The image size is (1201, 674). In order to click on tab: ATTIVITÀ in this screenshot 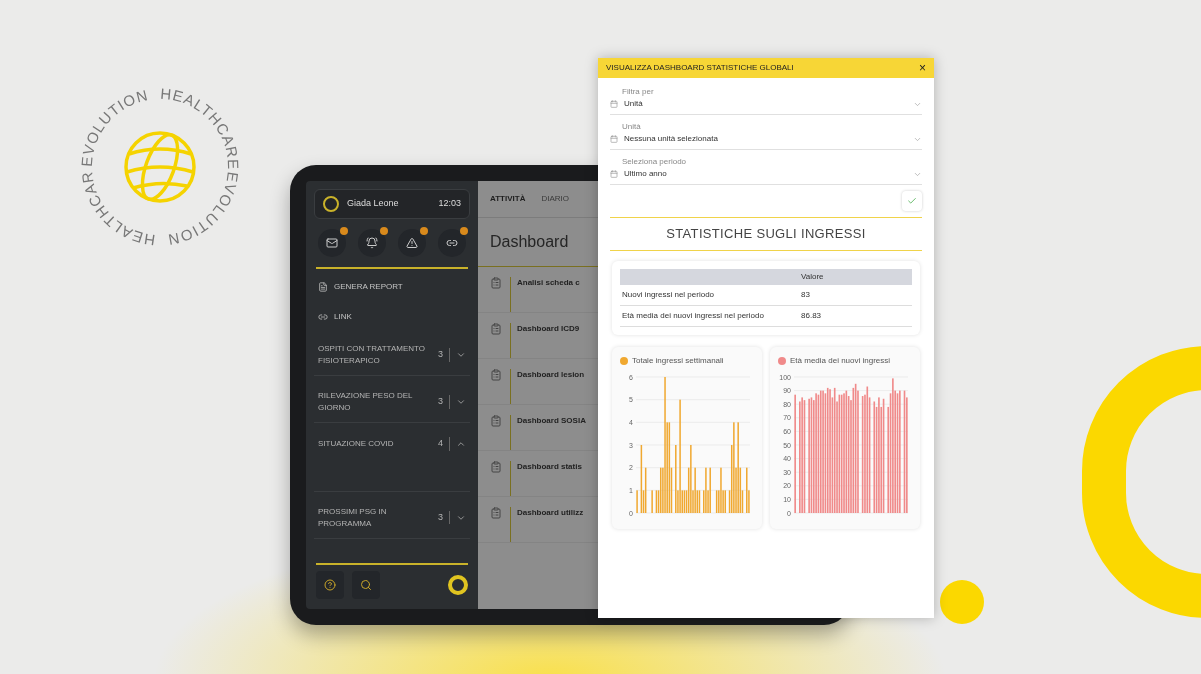, I will do `click(508, 199)`.